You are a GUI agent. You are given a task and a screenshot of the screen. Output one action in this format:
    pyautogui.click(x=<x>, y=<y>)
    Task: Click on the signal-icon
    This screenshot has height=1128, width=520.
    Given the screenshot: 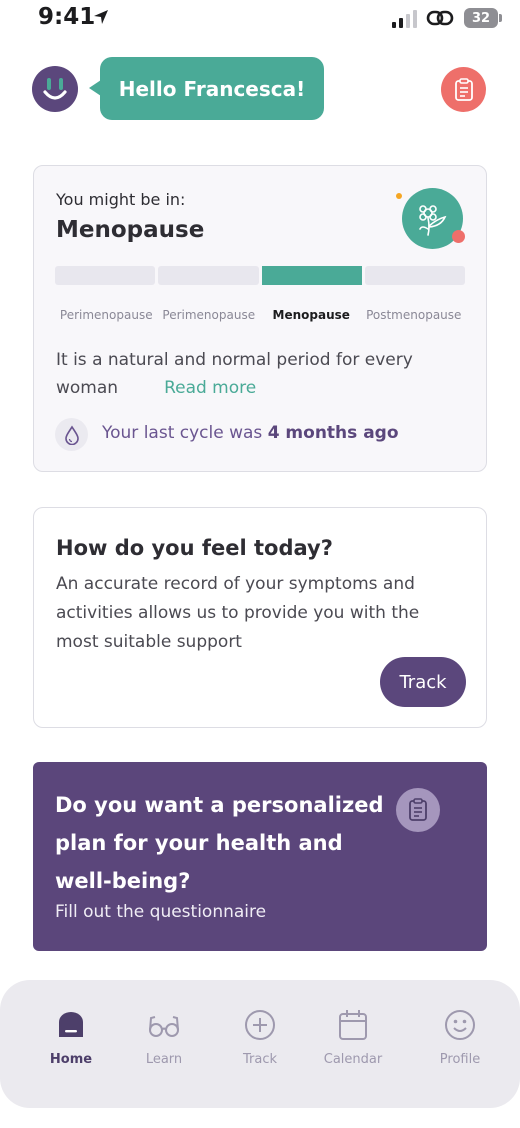 What is the action you would take?
    pyautogui.click(x=404, y=19)
    